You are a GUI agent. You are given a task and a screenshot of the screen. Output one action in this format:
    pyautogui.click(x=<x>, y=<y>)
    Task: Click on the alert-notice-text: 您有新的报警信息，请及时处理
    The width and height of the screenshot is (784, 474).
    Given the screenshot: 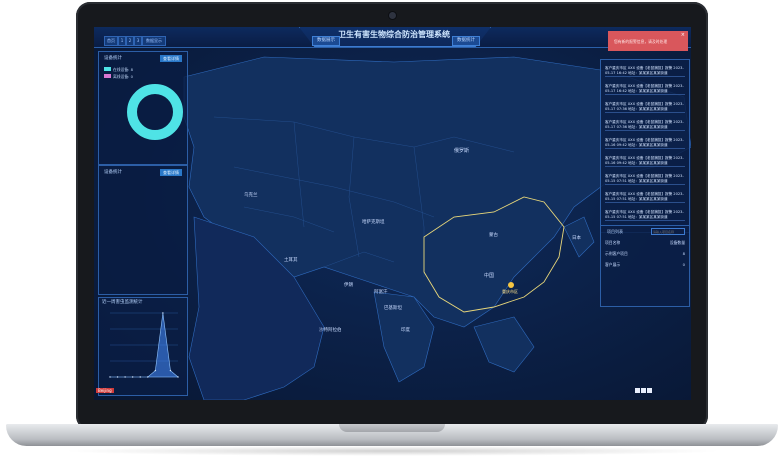 What is the action you would take?
    pyautogui.click(x=641, y=41)
    